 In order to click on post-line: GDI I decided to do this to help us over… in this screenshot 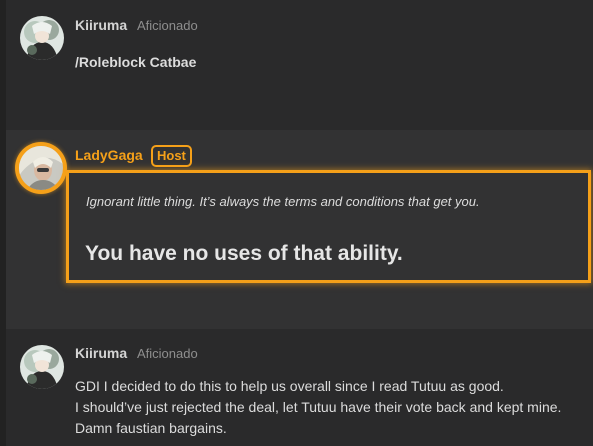, I will do `click(289, 386)`.